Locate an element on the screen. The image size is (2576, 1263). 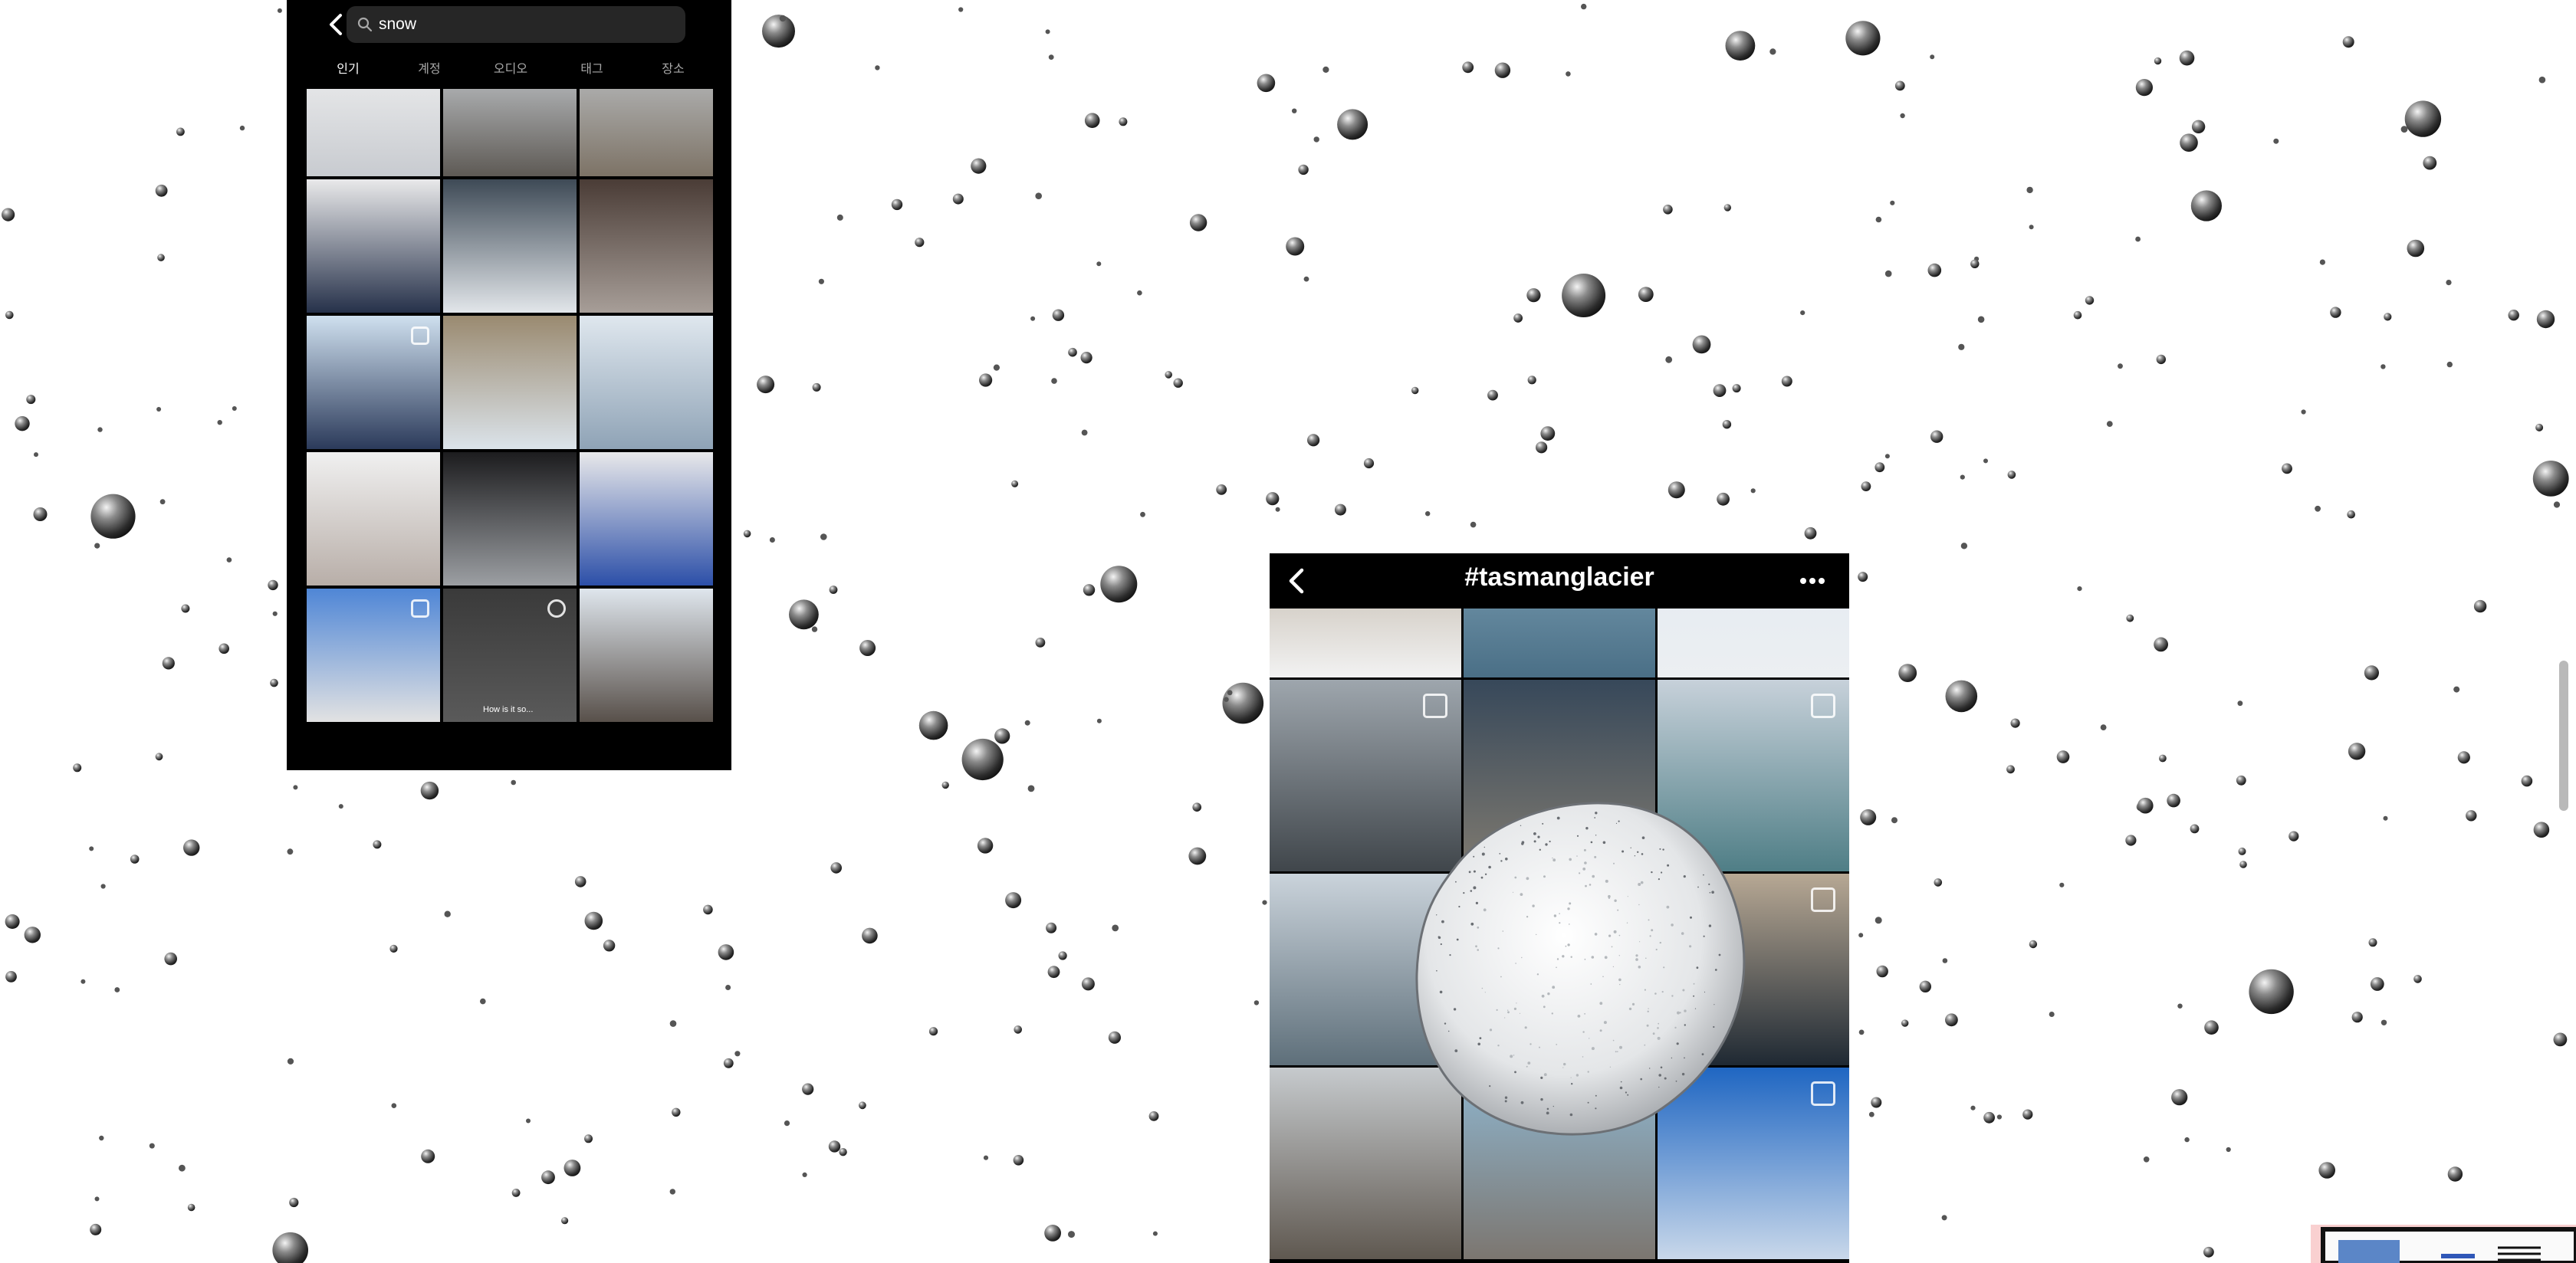
post-tile-blue-iceberg is located at coordinates (1560, 775).